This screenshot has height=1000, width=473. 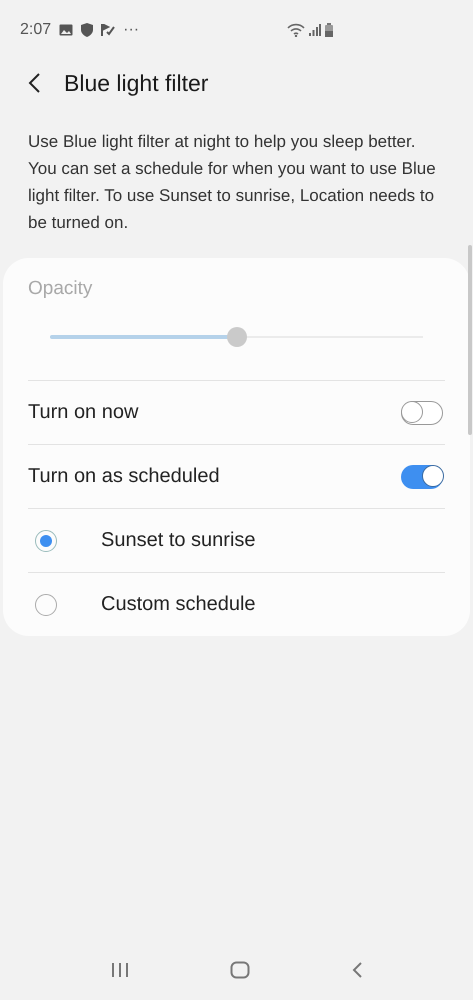 What do you see at coordinates (124, 476) in the screenshot?
I see `switch-label: Turn on as scheduled` at bounding box center [124, 476].